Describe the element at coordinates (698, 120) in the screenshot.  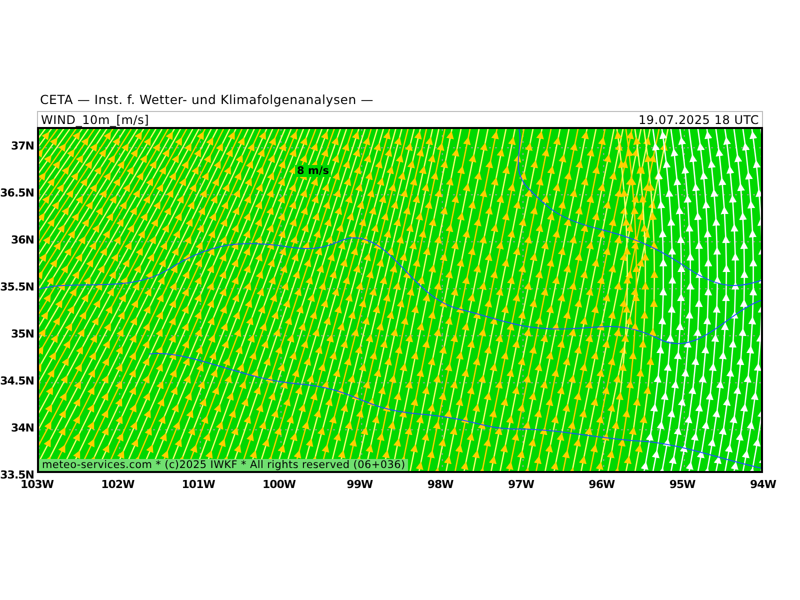
I see `date-time-label: 19.07.2025 18 UTC` at that location.